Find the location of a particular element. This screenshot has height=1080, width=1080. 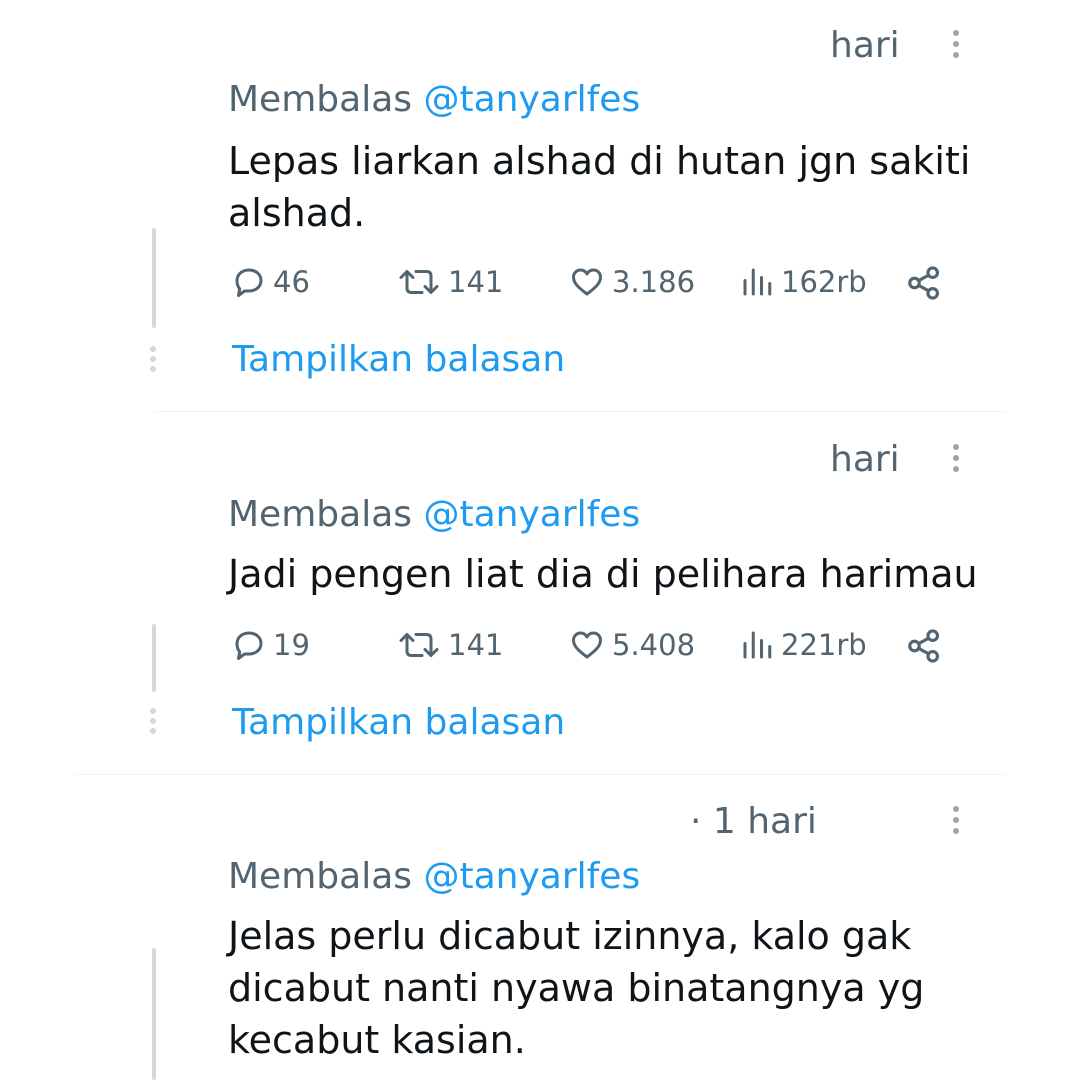

like-count: 3.186 is located at coordinates (654, 281).